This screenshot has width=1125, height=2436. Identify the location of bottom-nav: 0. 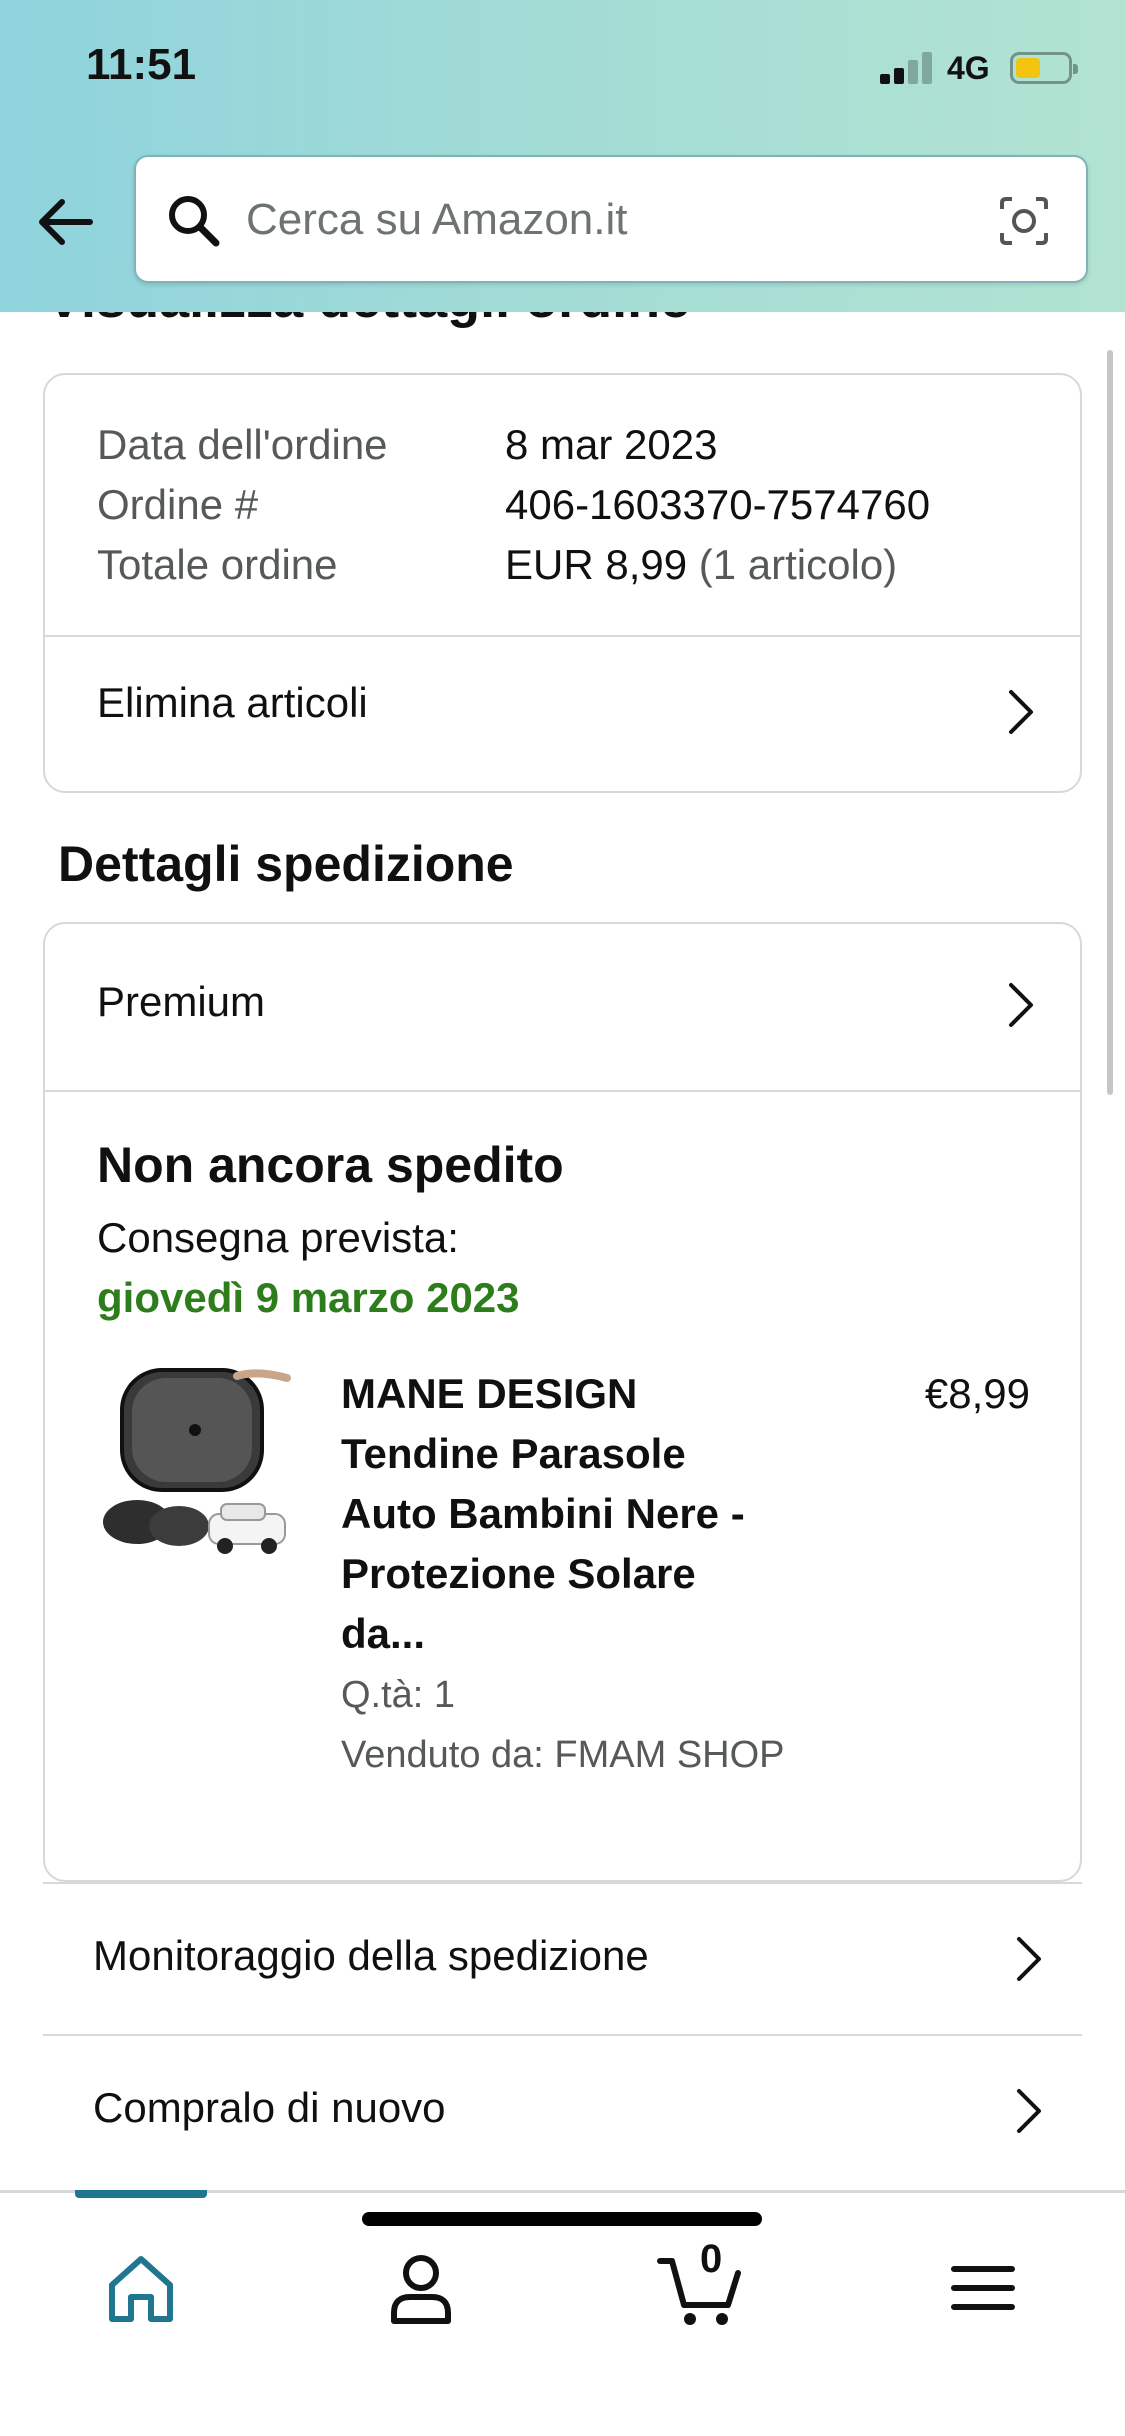
(562, 2313).